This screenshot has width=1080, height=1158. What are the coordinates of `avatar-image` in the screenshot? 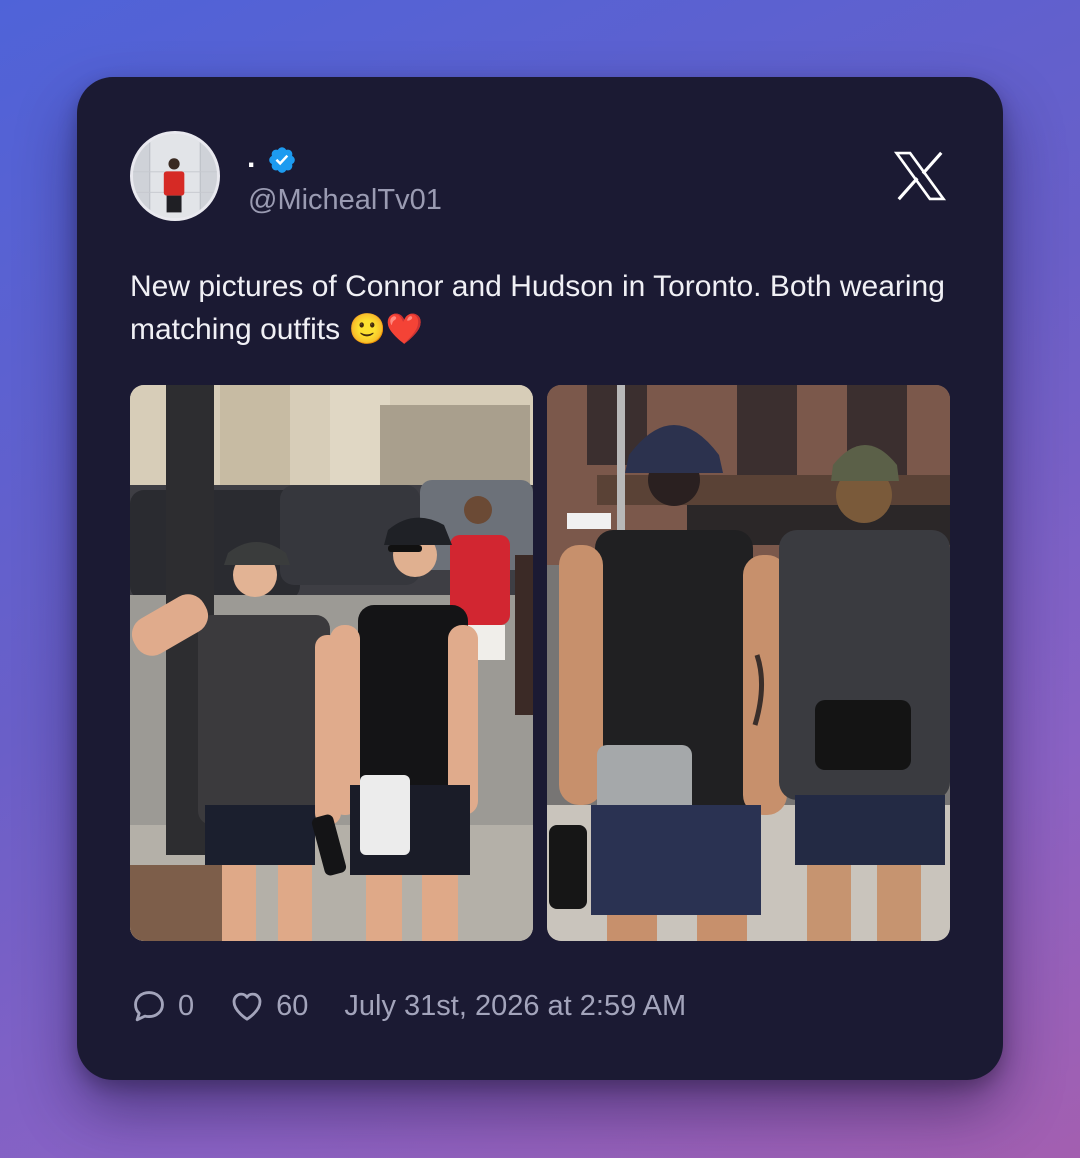 It's located at (175, 176).